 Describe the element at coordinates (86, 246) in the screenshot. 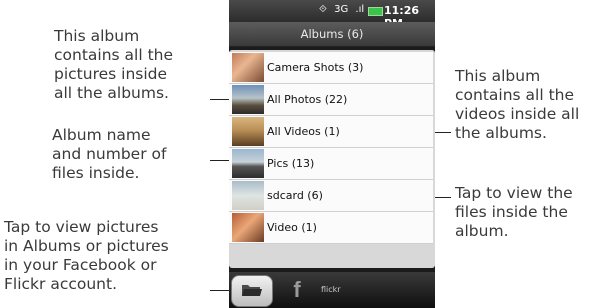

I see `annotation-line: in Albums or pictures` at that location.